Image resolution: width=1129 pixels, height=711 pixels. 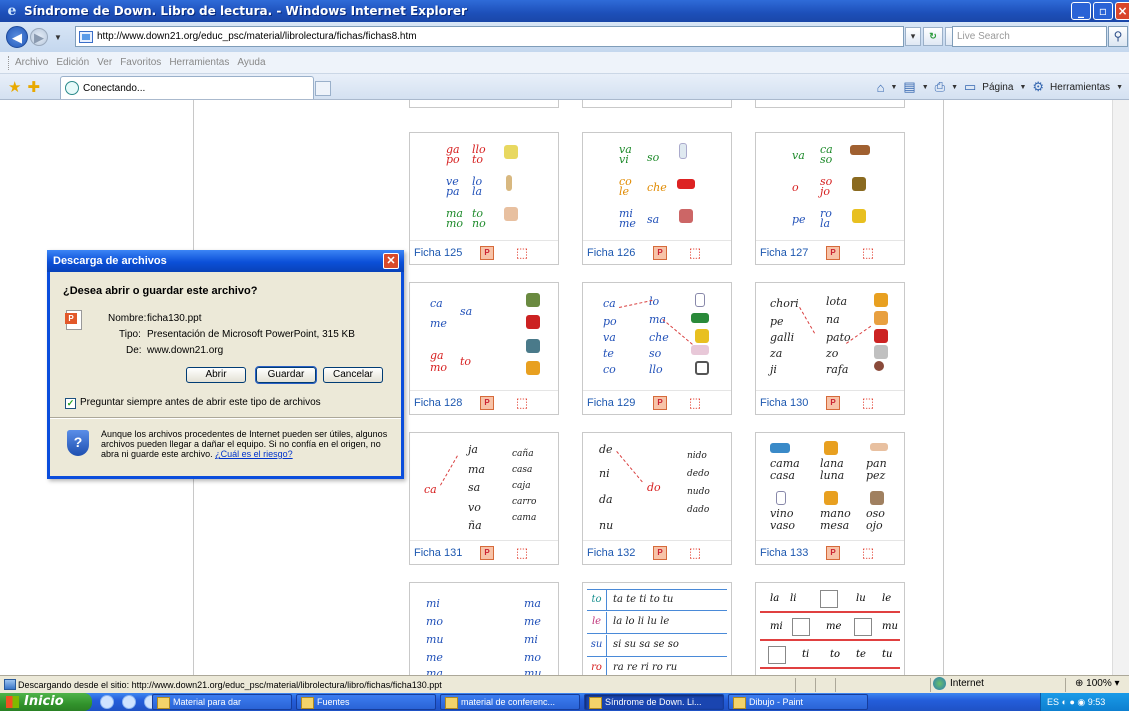 What do you see at coordinates (1097, 683) in the screenshot?
I see `zoom-level: ⊕ 100% ▾` at bounding box center [1097, 683].